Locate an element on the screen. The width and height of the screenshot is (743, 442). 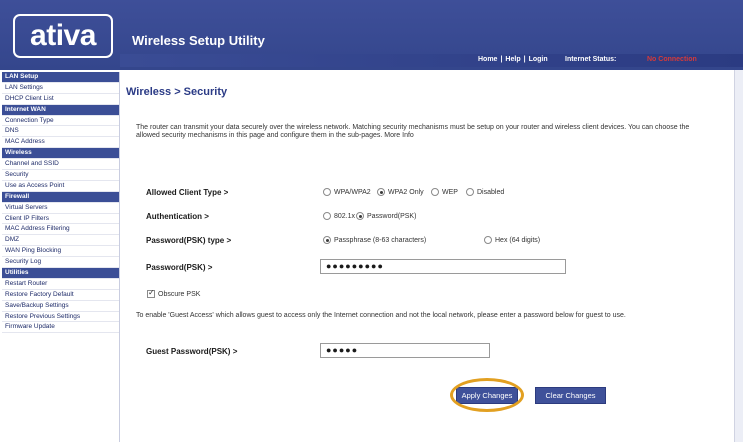
radio-label: WPA/WPA2 is located at coordinates (352, 192).